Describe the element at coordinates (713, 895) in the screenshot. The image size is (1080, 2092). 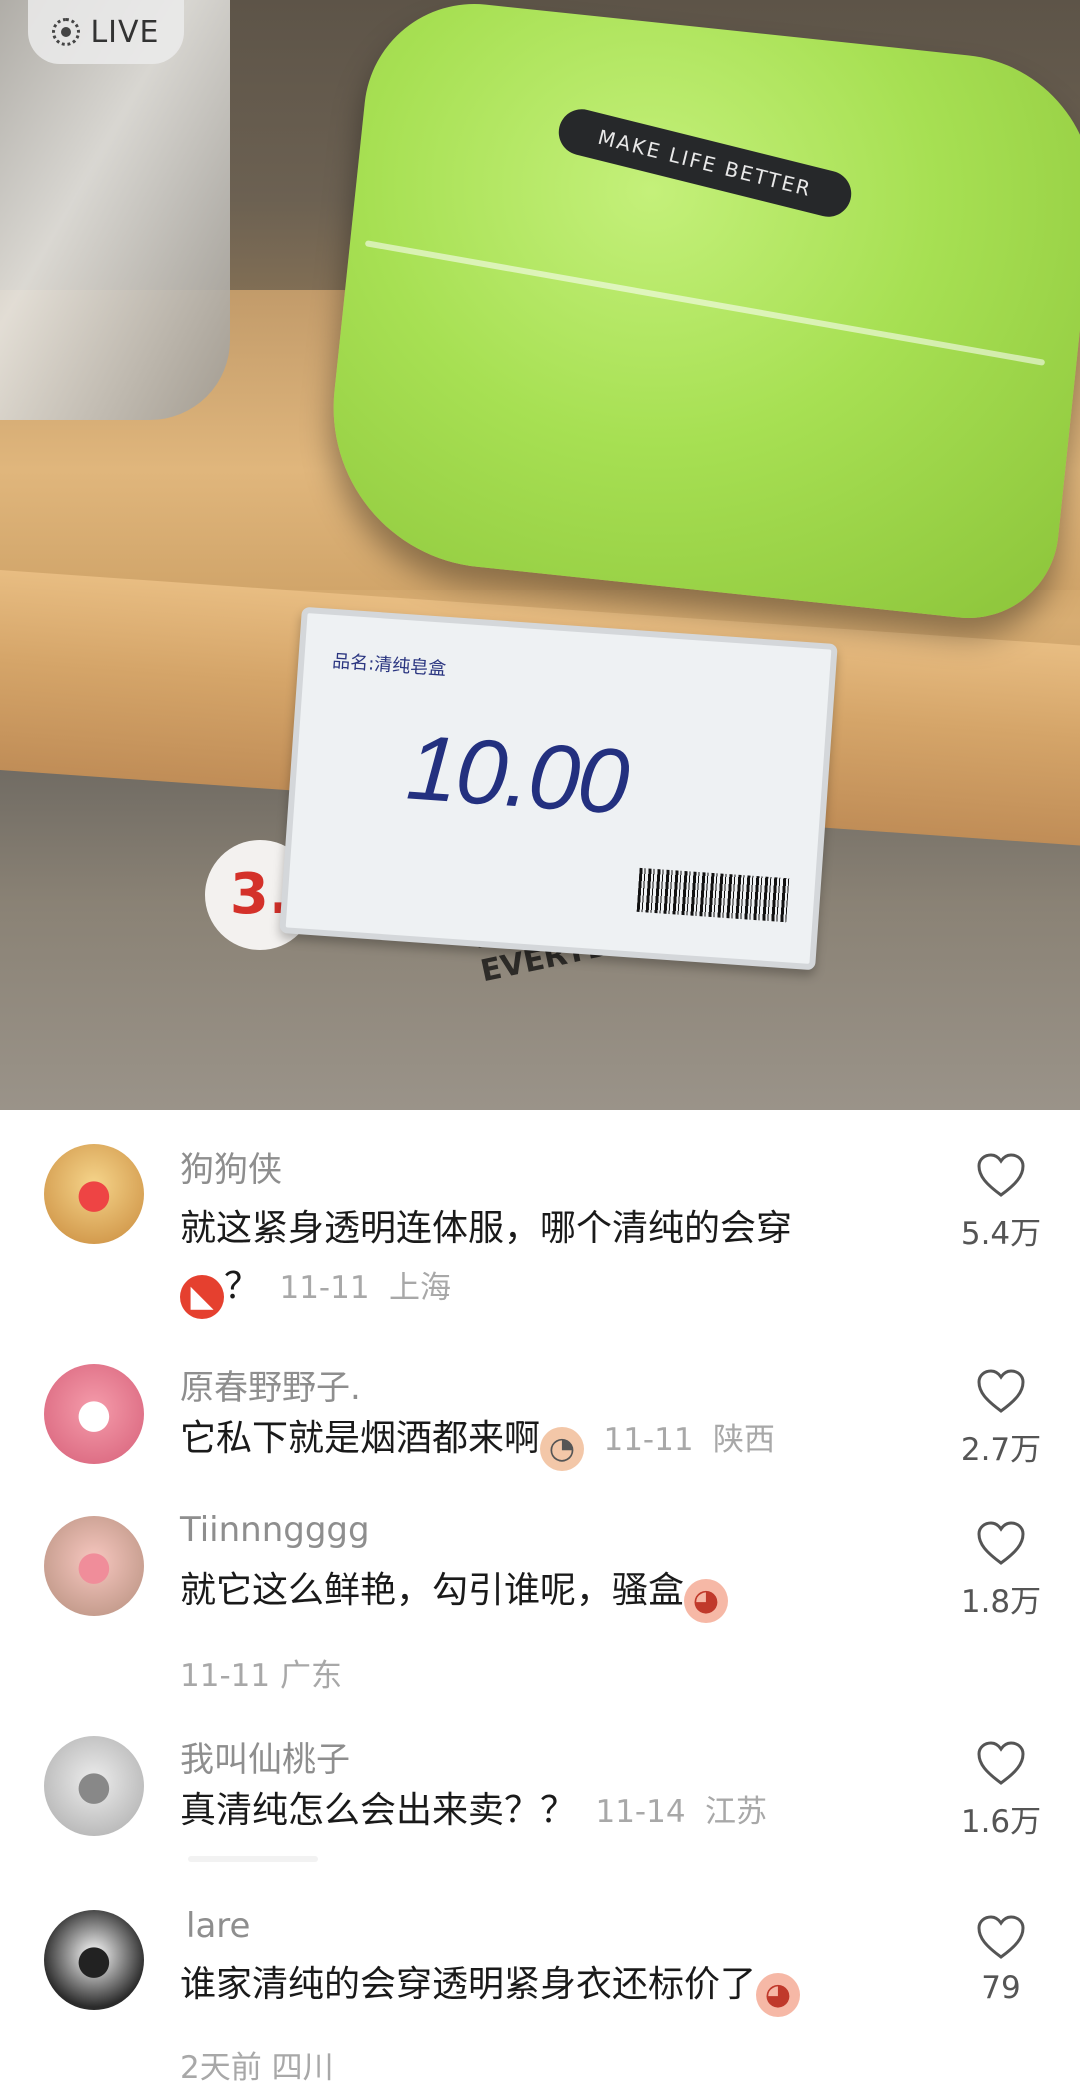
I see `barcode-icon` at that location.